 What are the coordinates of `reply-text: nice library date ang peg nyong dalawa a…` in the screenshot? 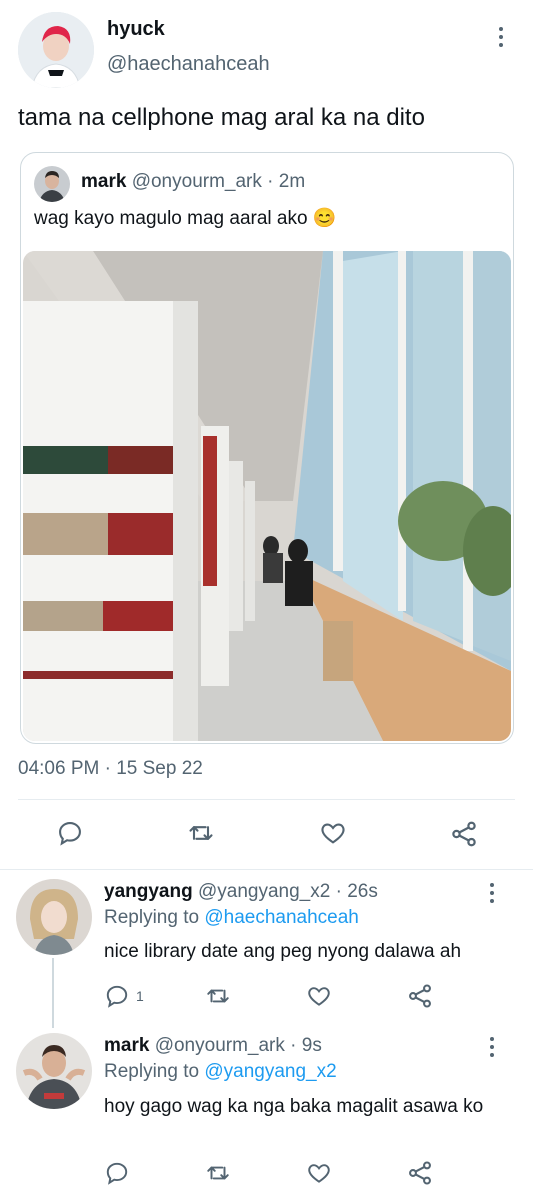 It's located at (283, 951).